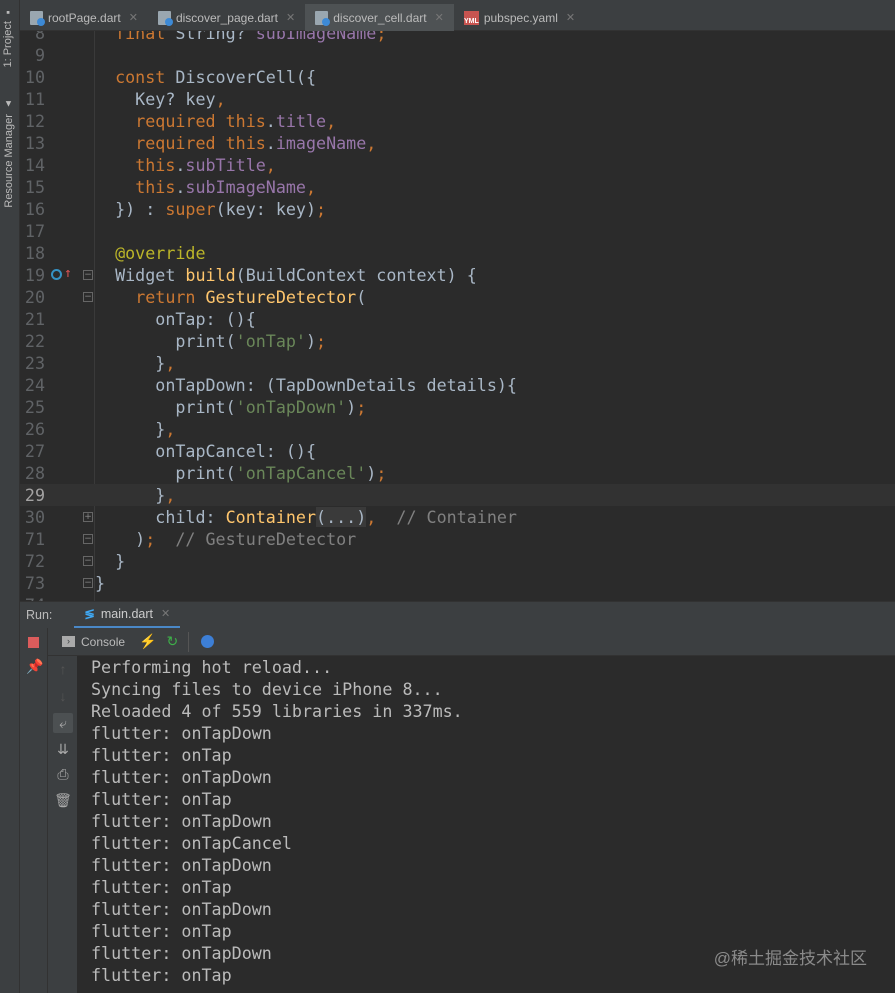 This screenshot has width=895, height=993. I want to click on tab-discover-page-dart: discover_page.dart ✕, so click(226, 17).